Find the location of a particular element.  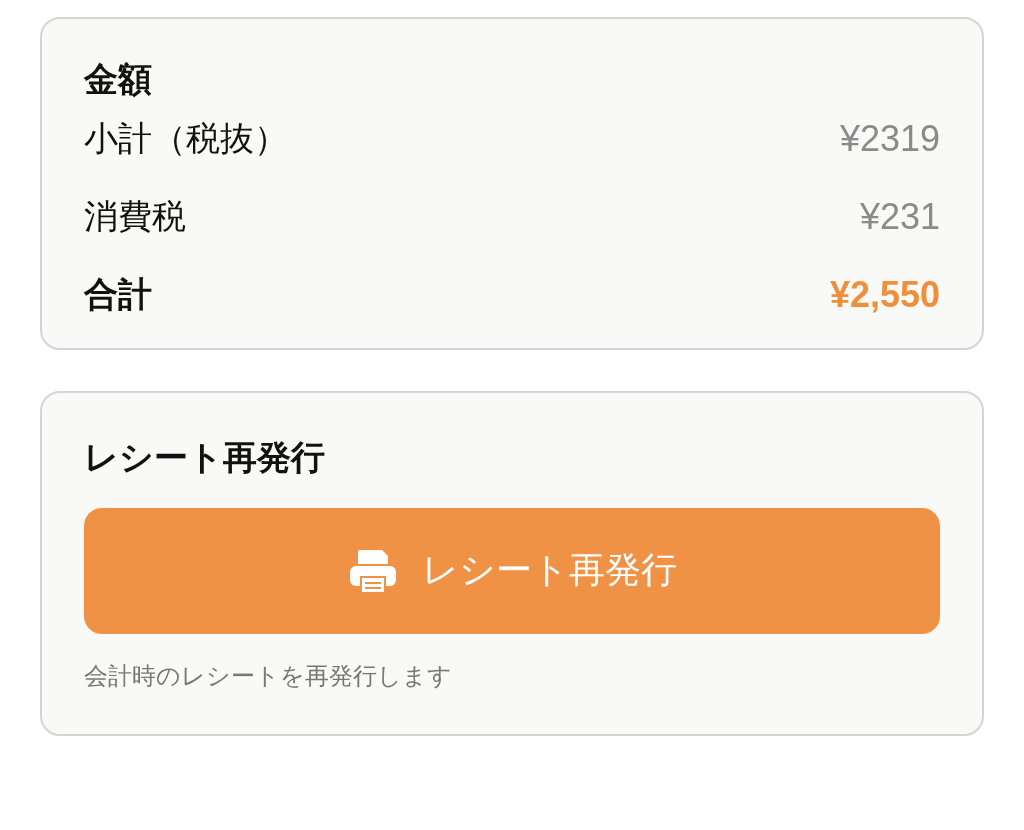

row-label: 消費税 is located at coordinates (135, 216).